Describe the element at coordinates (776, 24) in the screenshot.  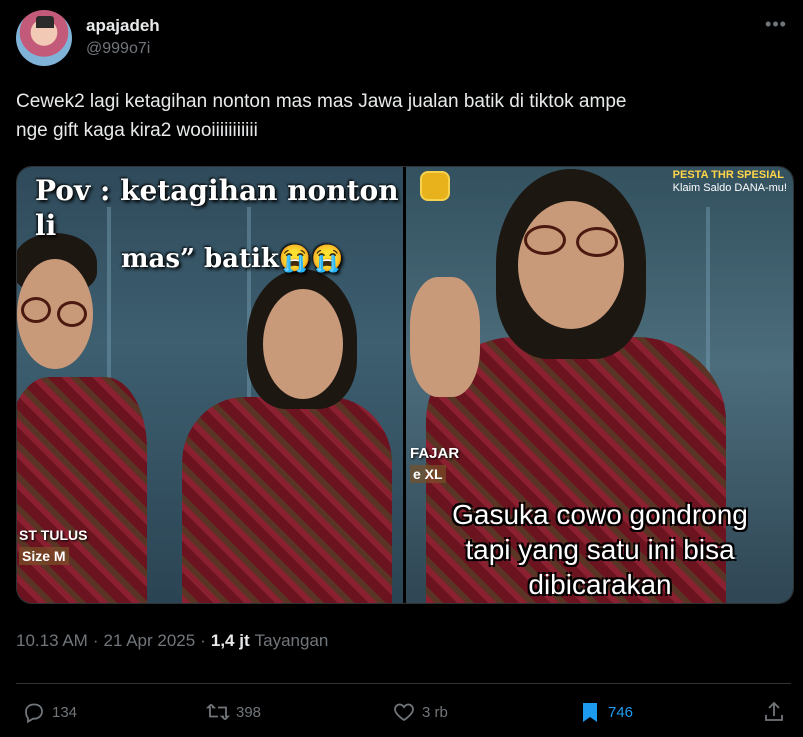
I see `more-options-icon: •••` at that location.